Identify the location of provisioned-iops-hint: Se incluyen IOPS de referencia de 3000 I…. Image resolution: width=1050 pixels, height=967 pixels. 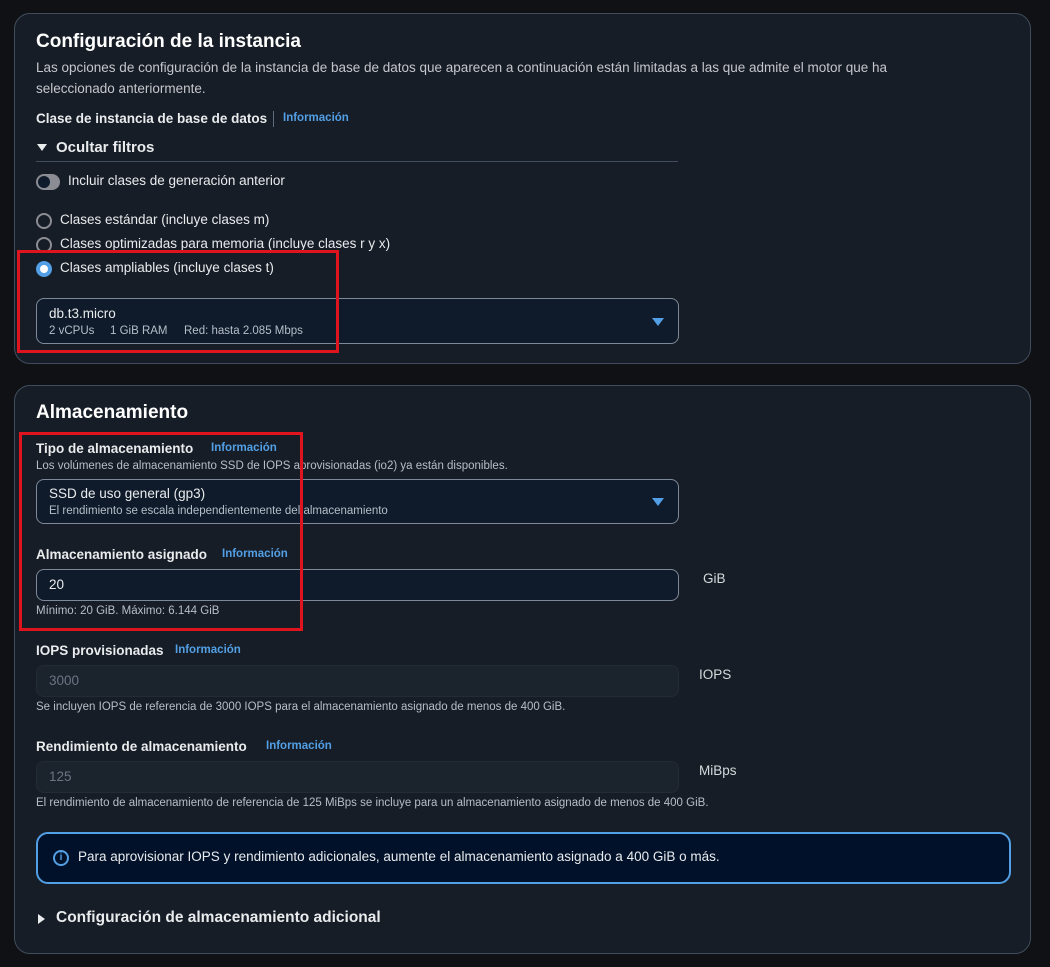
(301, 707).